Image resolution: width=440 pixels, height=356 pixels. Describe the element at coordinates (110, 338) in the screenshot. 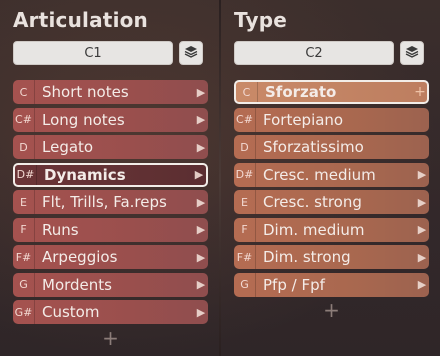

I see `add-articulation-button: +` at that location.